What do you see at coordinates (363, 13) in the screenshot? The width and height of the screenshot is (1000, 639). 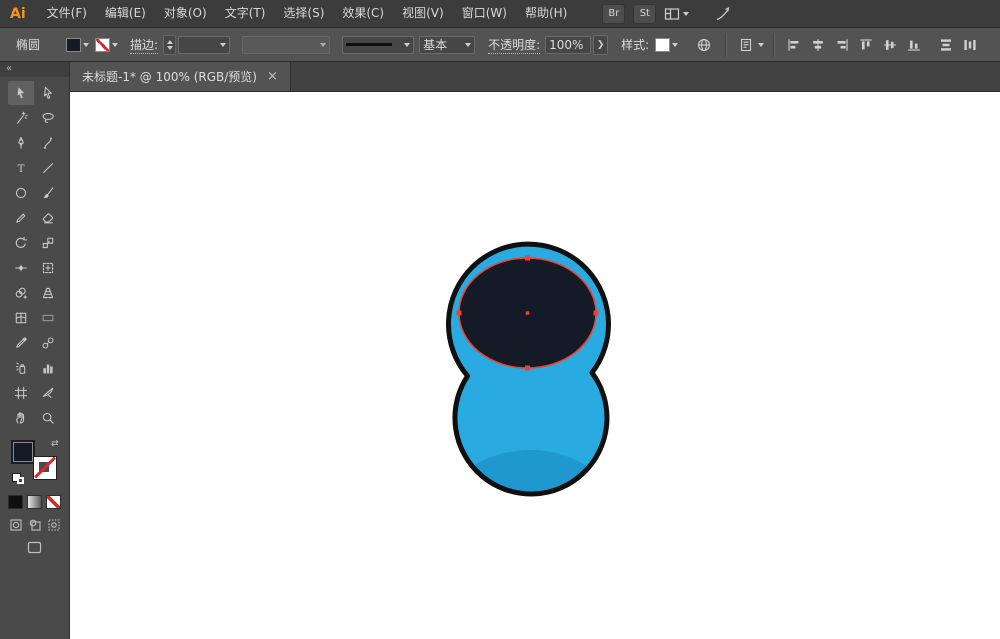 I see `menu-effect: 效果(C)` at bounding box center [363, 13].